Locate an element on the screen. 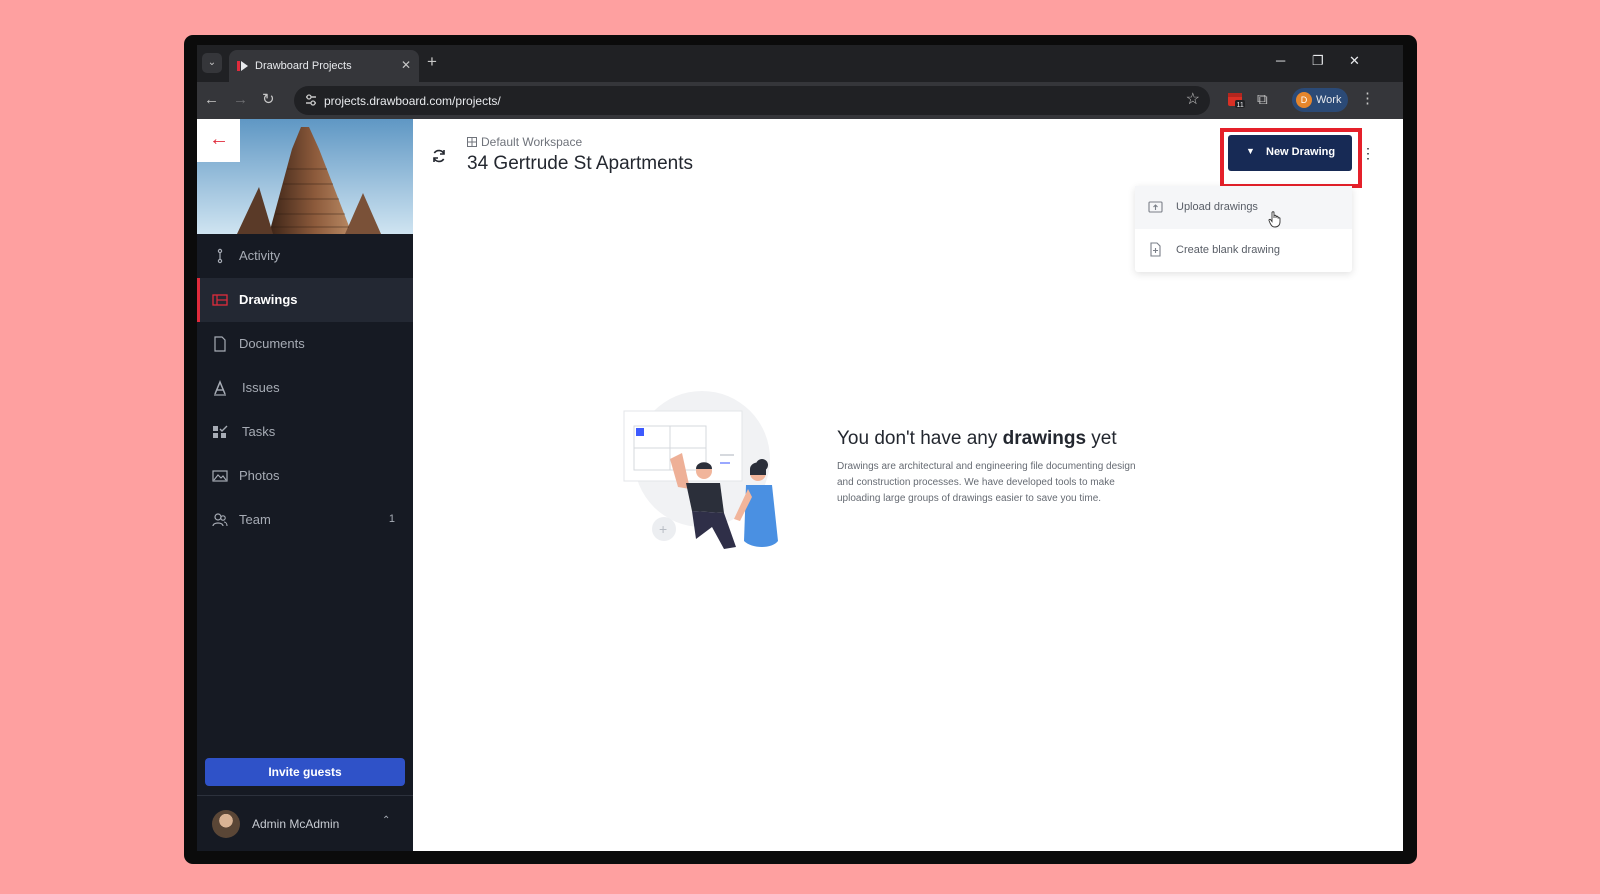 Image resolution: width=1600 pixels, height=894 pixels. sidebar-item-label: Activity is located at coordinates (260, 255).